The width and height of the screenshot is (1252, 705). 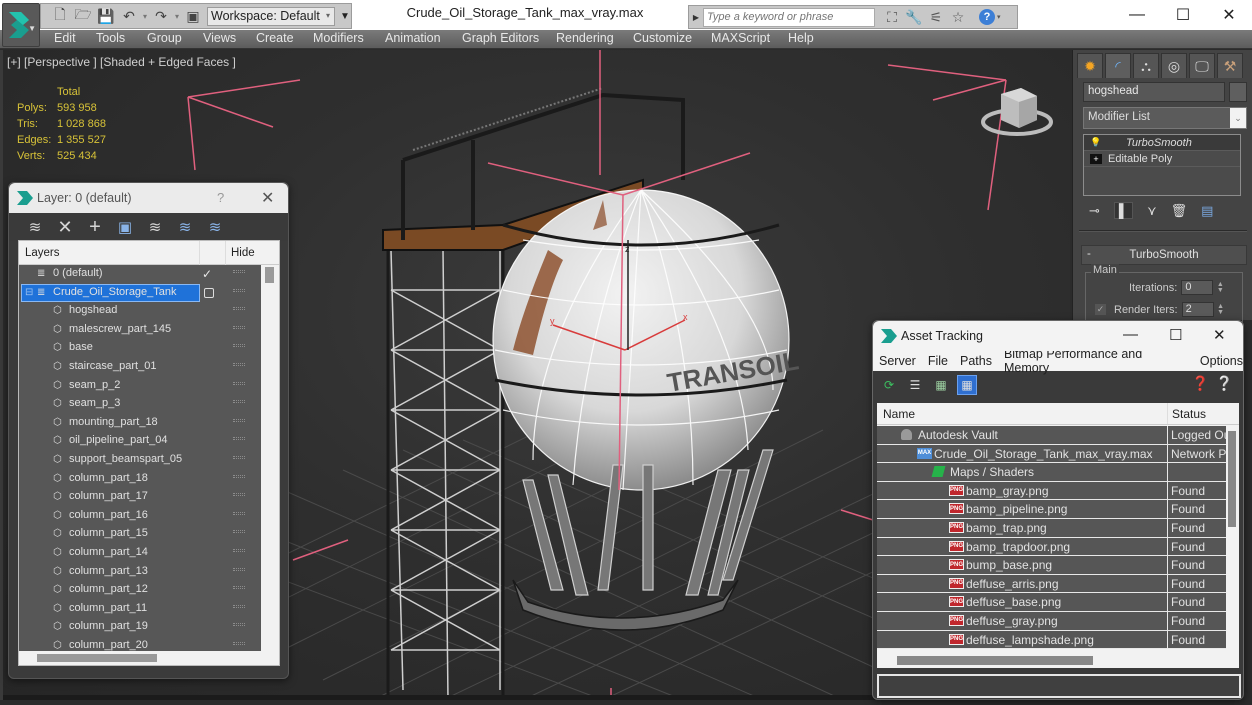 I want to click on asset-row: Autodesk Vault Logged Out, so click(x=1051, y=435).